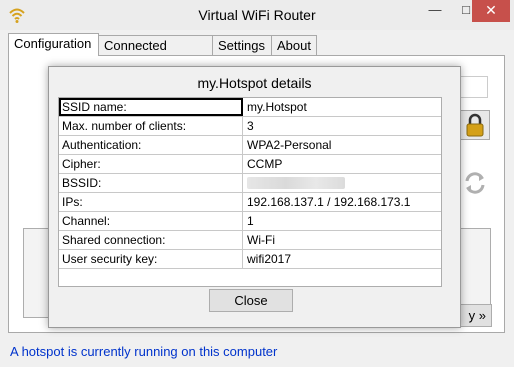 The image size is (514, 367). What do you see at coordinates (329, 202) in the screenshot?
I see `row-value: 192.168.137.1 / 192.168.173.1` at bounding box center [329, 202].